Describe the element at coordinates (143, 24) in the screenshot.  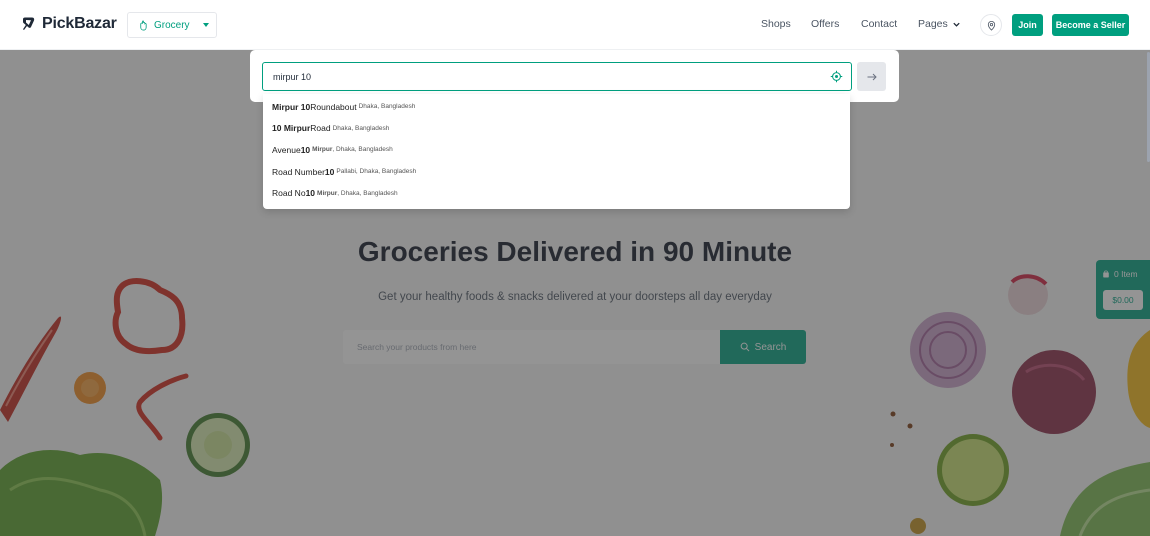
I see `grocery-icon` at that location.